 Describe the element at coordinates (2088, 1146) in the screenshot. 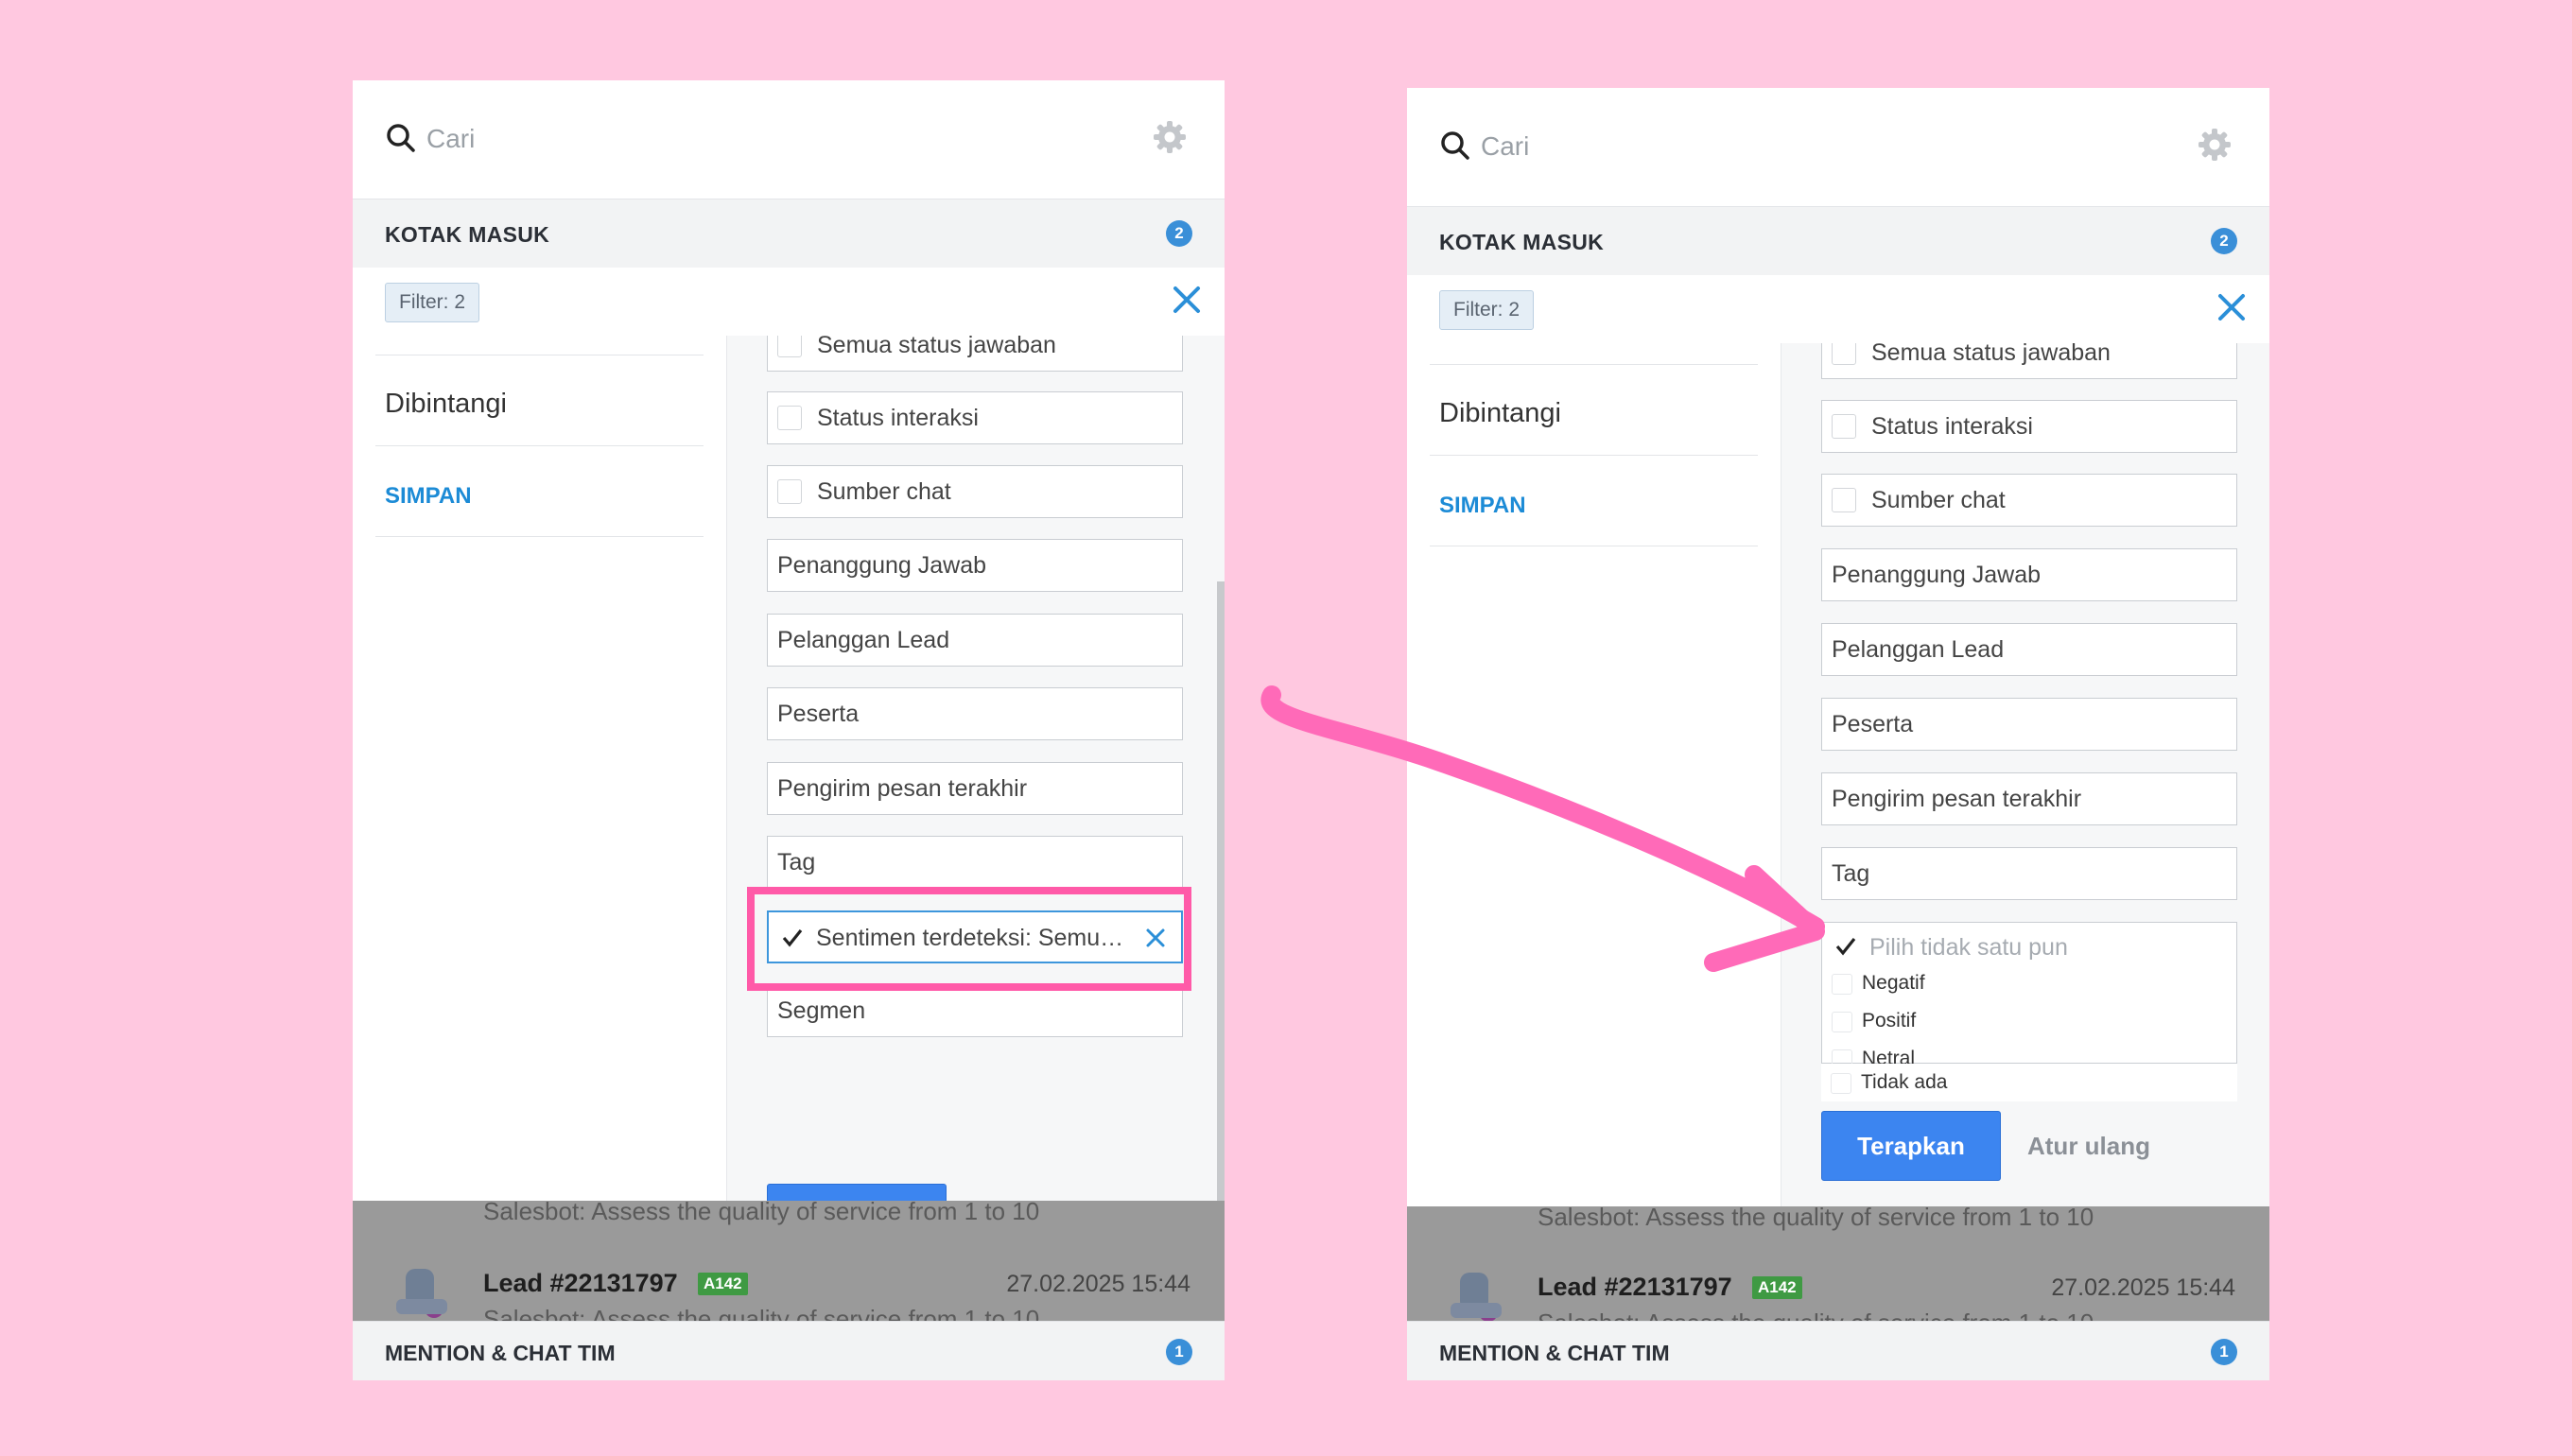

I see `reset-button: Atur ulang` at that location.